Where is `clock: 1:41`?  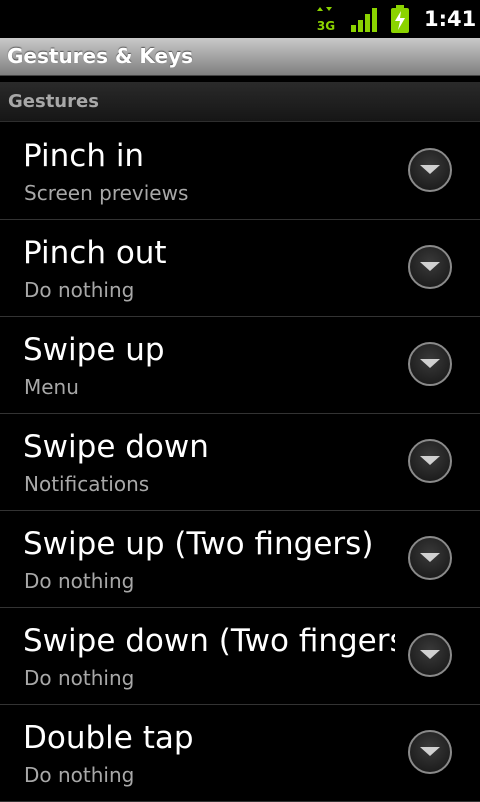
clock: 1:41 is located at coordinates (450, 19).